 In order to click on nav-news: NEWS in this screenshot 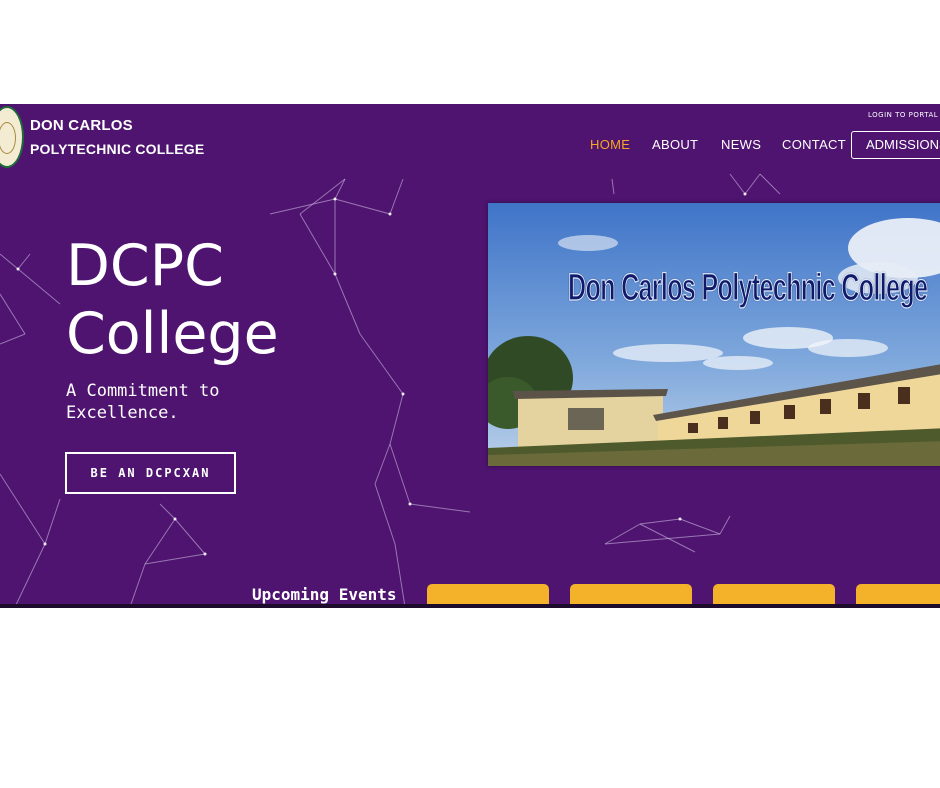, I will do `click(741, 144)`.